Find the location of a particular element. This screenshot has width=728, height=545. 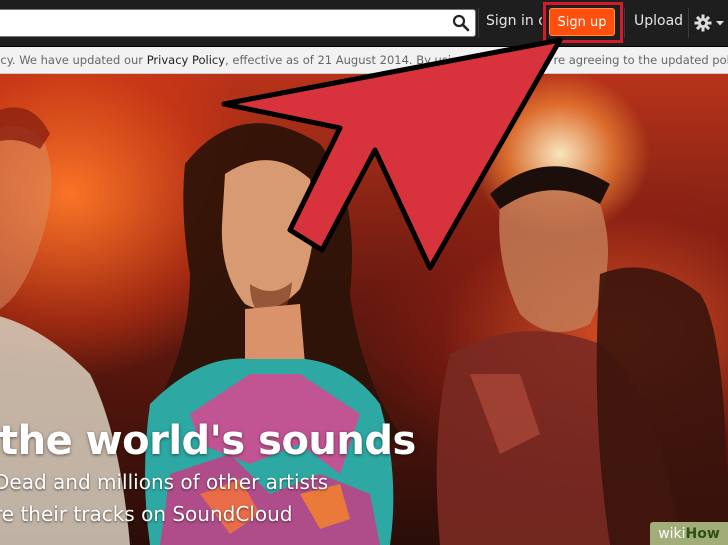

sign-up-button: Sign up is located at coordinates (582, 22).